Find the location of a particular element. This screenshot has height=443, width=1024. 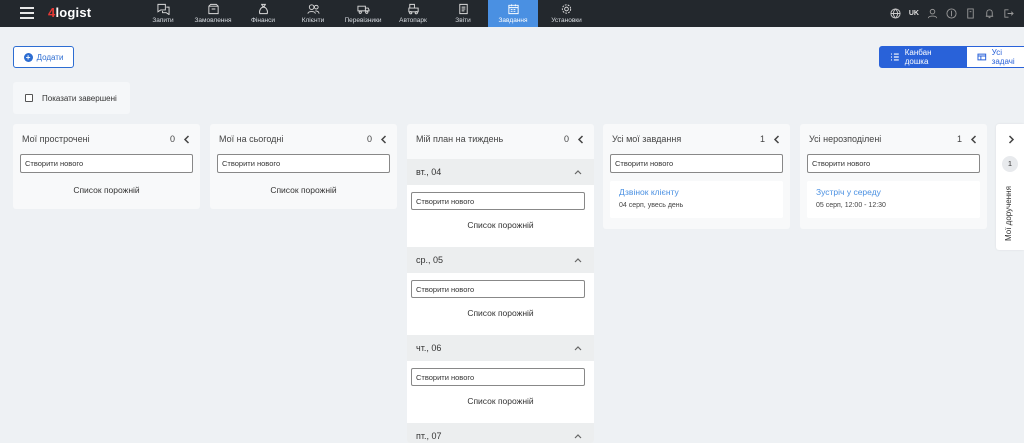

app-logo: 4logist is located at coordinates (69, 12).